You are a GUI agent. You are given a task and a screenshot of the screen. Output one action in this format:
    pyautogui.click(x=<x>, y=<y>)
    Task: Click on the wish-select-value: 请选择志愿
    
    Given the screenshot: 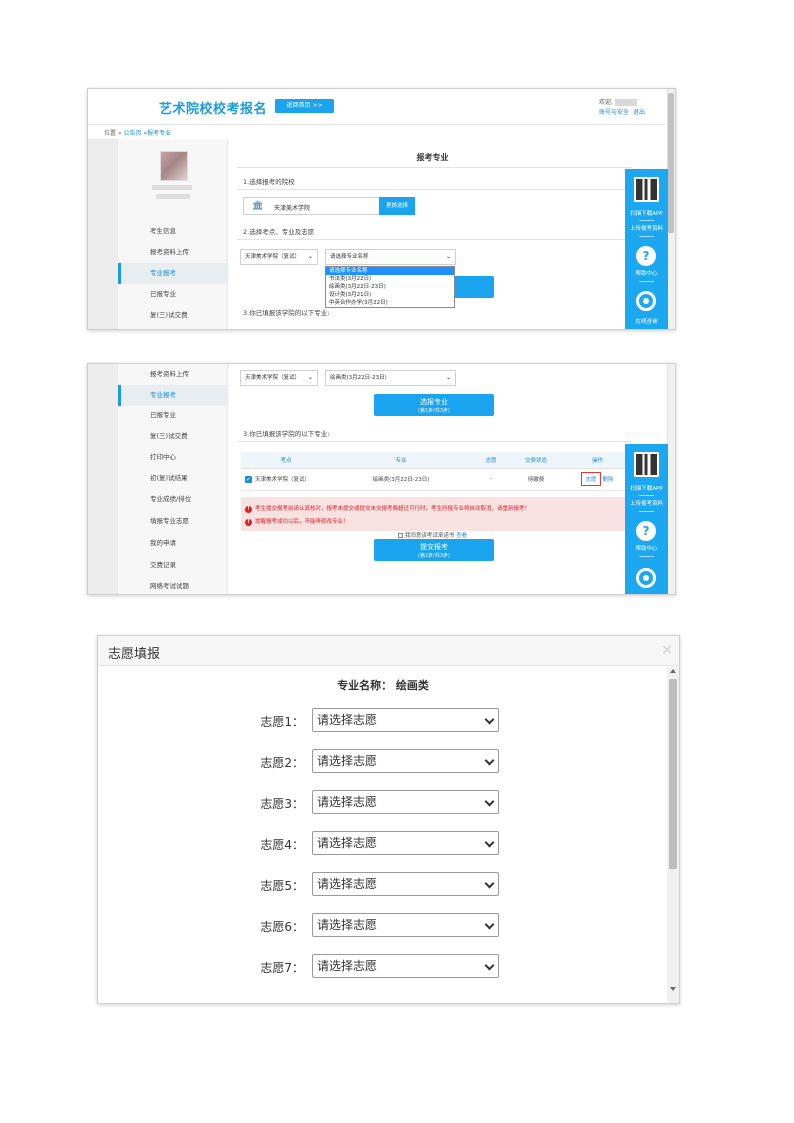 What is the action you would take?
    pyautogui.click(x=347, y=925)
    